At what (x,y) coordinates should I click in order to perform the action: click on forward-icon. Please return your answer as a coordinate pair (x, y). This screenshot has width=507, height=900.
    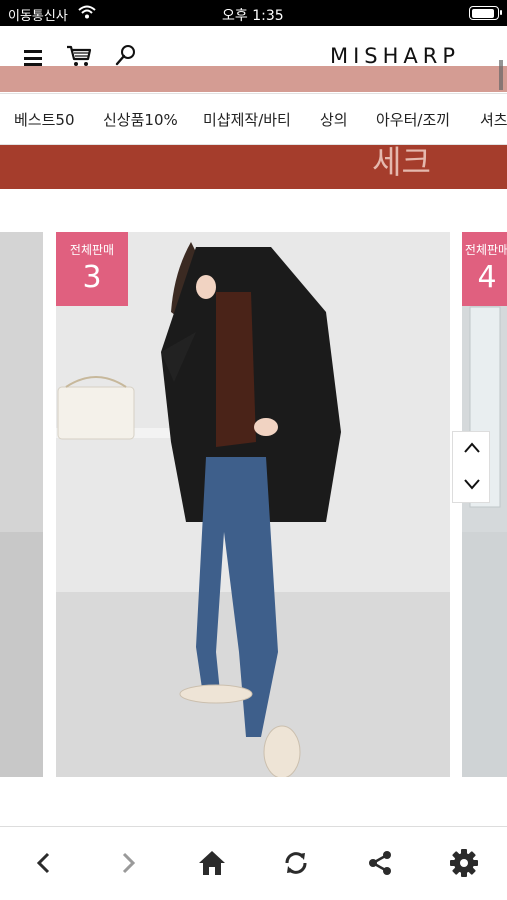
    Looking at the image, I should click on (129, 863).